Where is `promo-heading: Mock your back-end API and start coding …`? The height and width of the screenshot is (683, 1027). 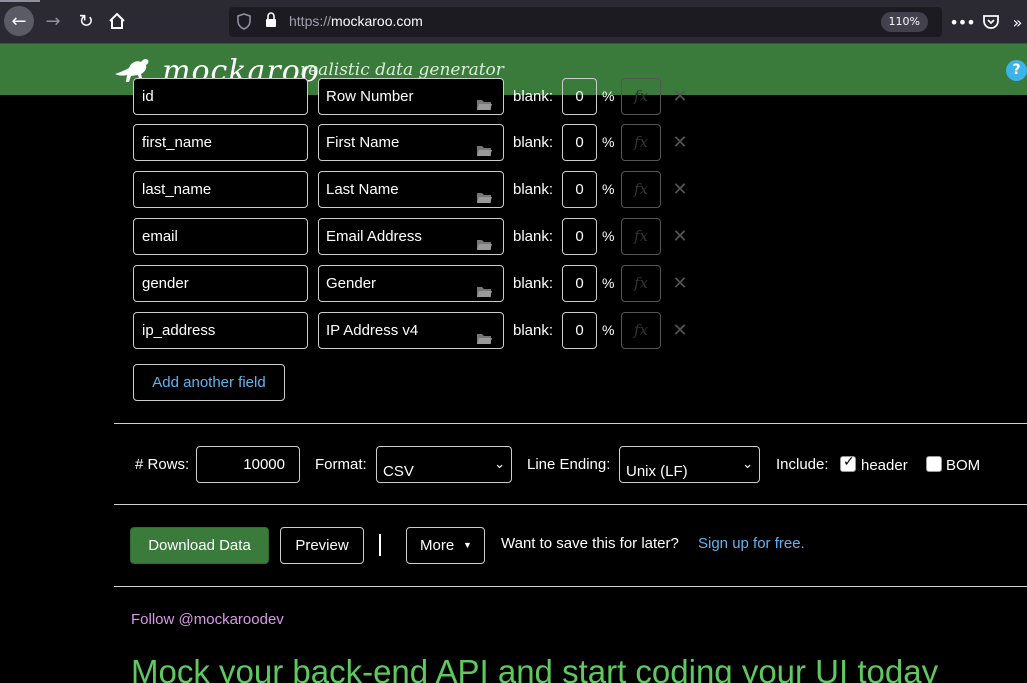 promo-heading: Mock your back-end API and start coding … is located at coordinates (535, 668).